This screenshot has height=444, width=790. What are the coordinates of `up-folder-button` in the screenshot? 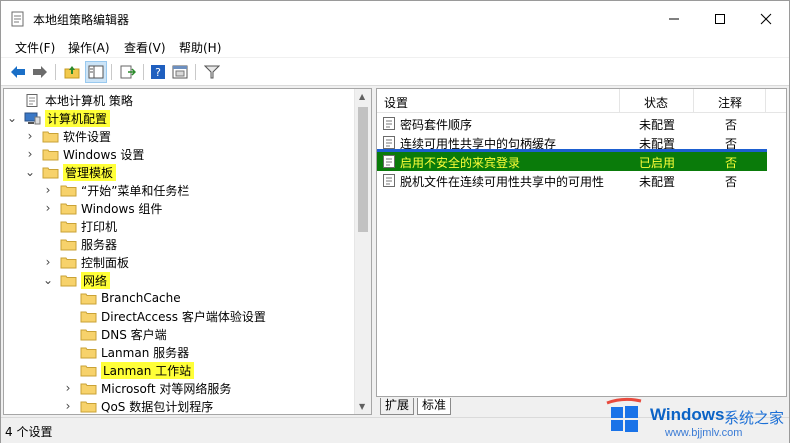 It's located at (72, 72).